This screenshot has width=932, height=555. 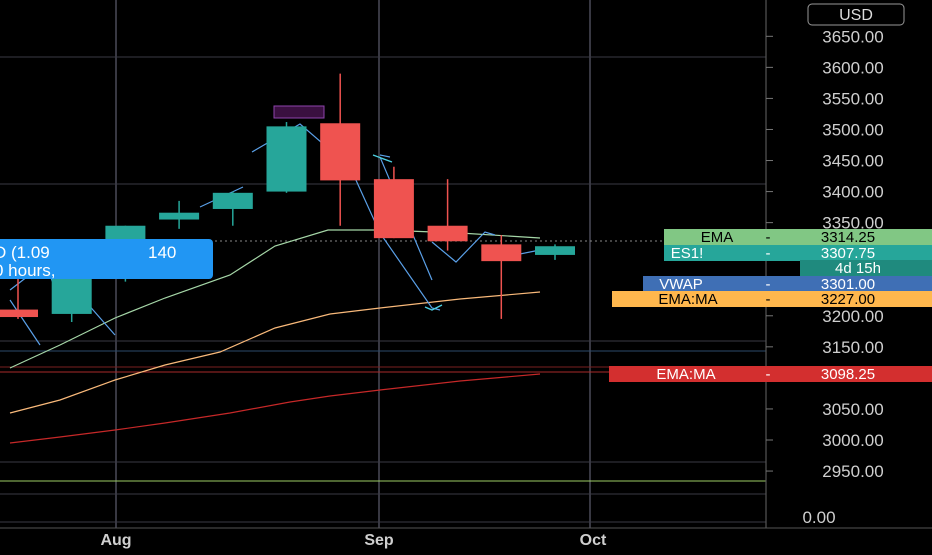 What do you see at coordinates (852, 347) in the screenshot?
I see `y-tick-label: 3150.00` at bounding box center [852, 347].